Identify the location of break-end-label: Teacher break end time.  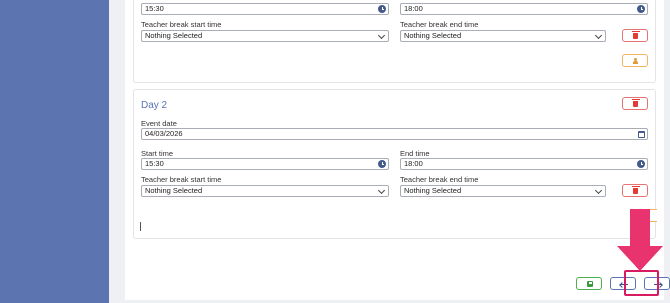
(439, 179).